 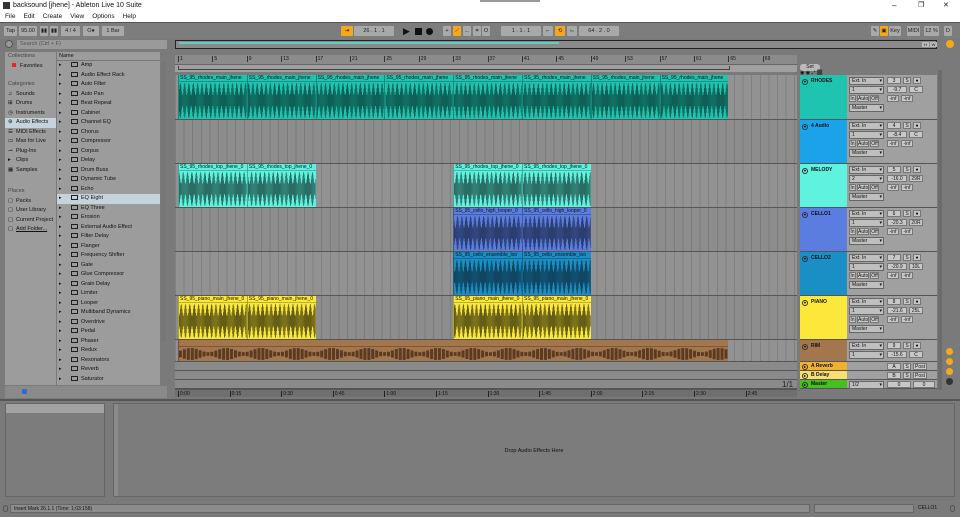 I want to click on browser-item: Multiband Dynamics, so click(x=108, y=313).